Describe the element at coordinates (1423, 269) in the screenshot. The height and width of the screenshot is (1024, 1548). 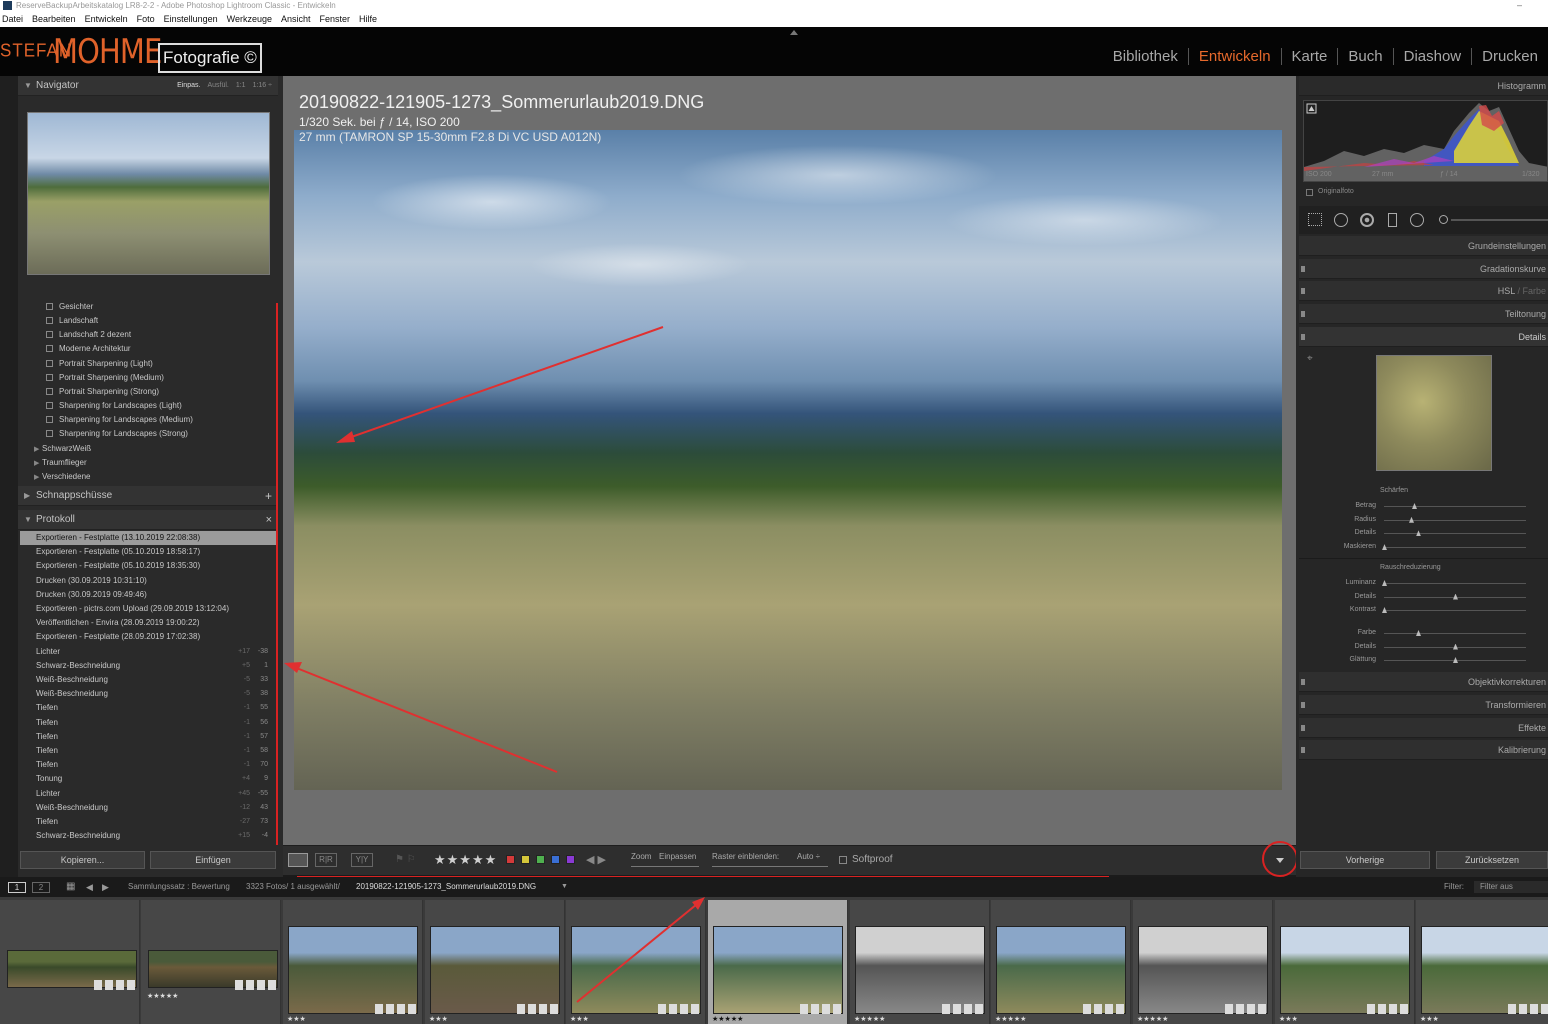
I see `section-gradationskurve: Gradationskurve` at that location.